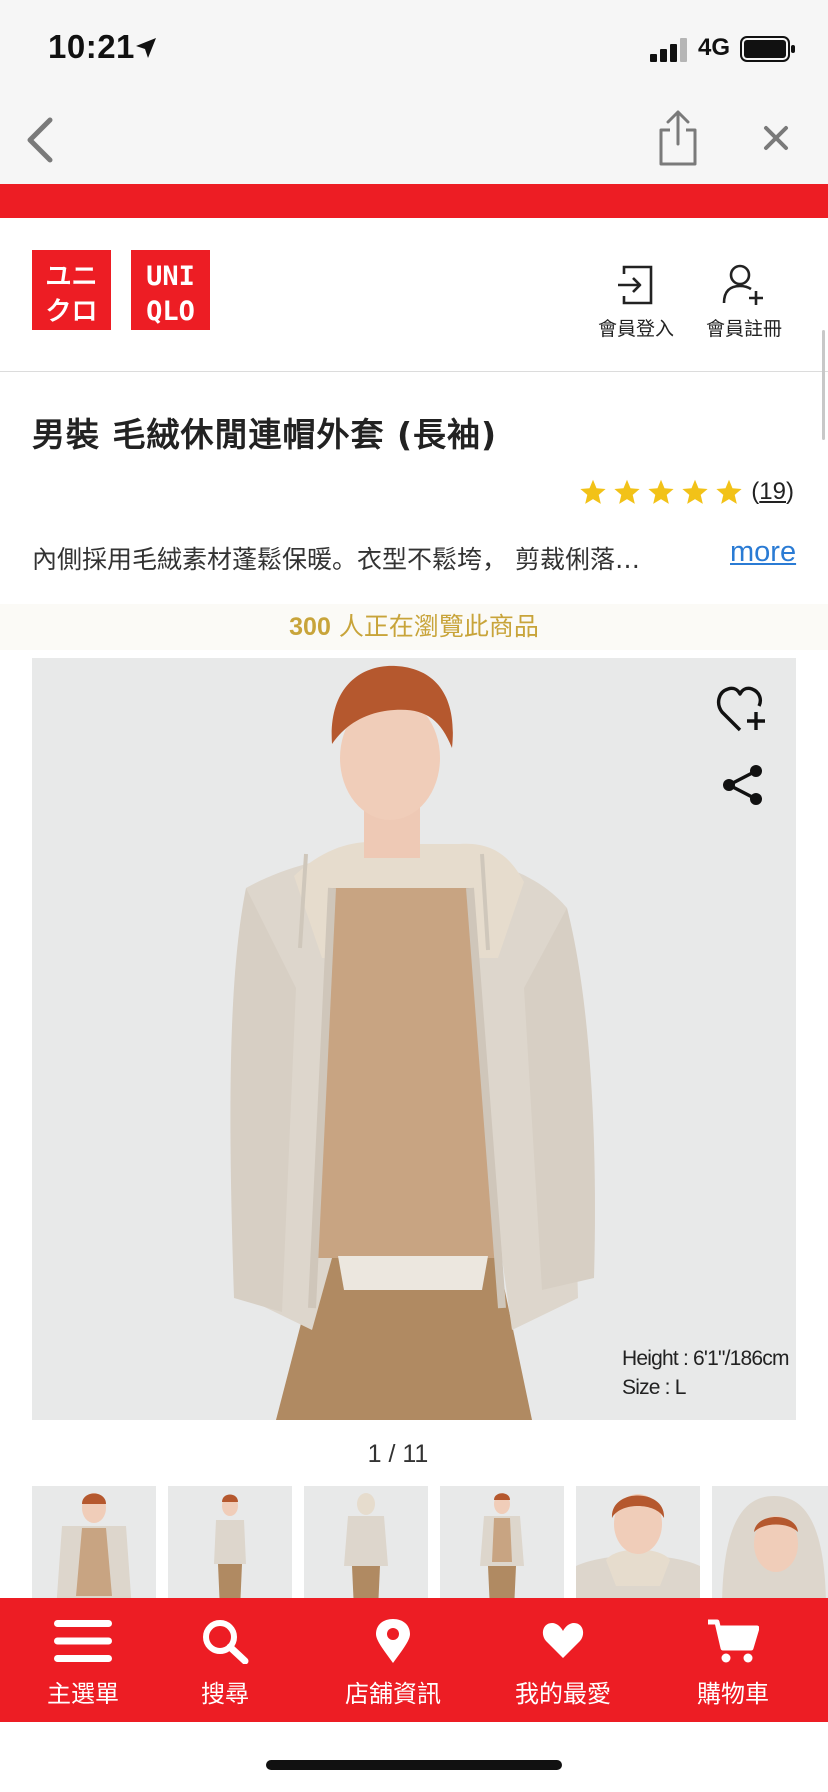 The image size is (828, 1792). Describe the element at coordinates (225, 1694) in the screenshot. I see `tab-label: 搜尋` at that location.